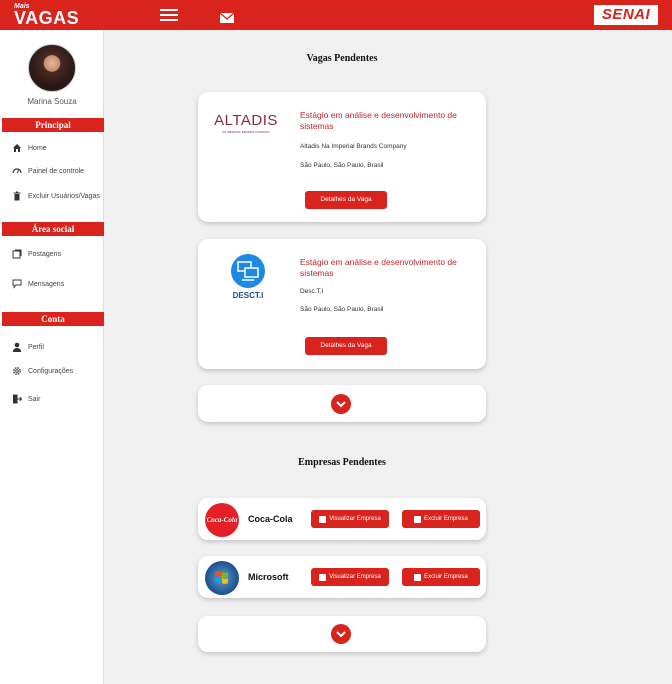  I want to click on dashboard-icon, so click(17, 171).